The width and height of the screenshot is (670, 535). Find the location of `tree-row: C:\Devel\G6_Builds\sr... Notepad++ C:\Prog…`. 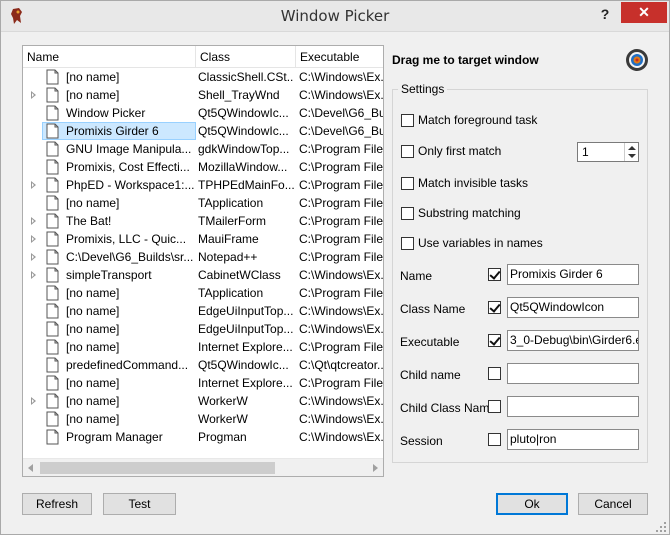

tree-row: C:\Devel\G6_Builds\sr... Notepad++ C:\Prog… is located at coordinates (203, 257).